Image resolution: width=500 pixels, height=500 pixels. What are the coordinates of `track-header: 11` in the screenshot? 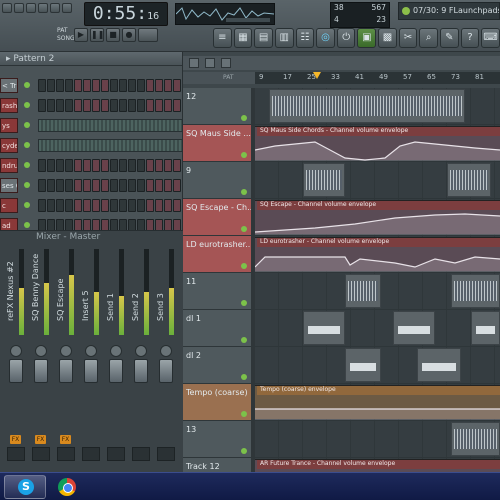 It's located at (217, 291).